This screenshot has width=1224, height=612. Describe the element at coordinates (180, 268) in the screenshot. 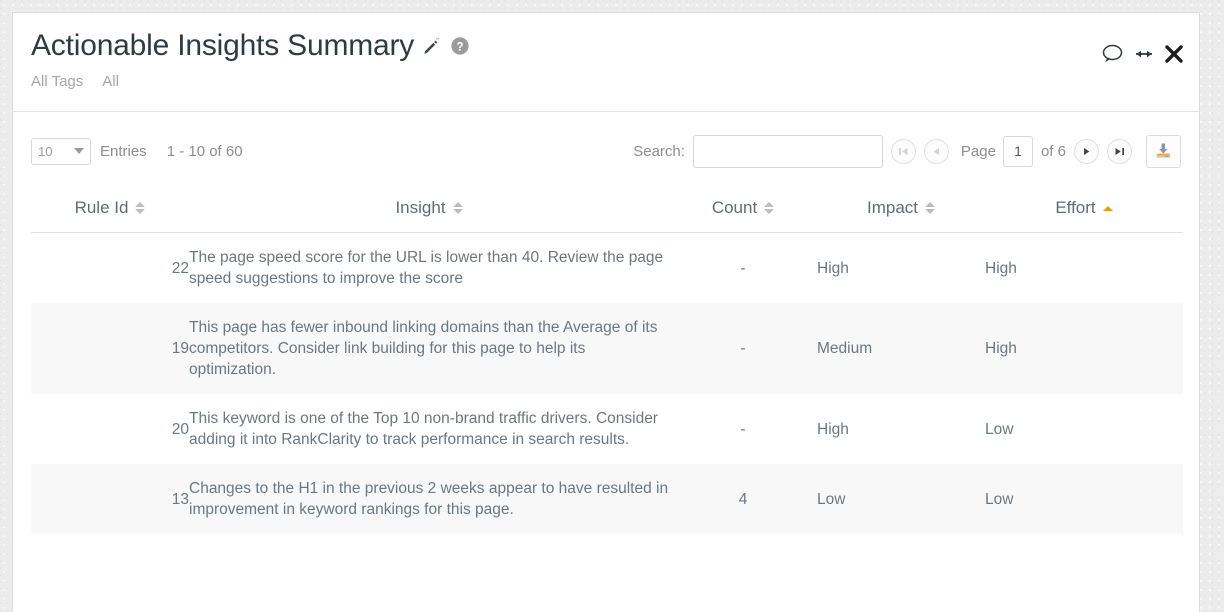

I see `cell-rule-id: 22` at that location.